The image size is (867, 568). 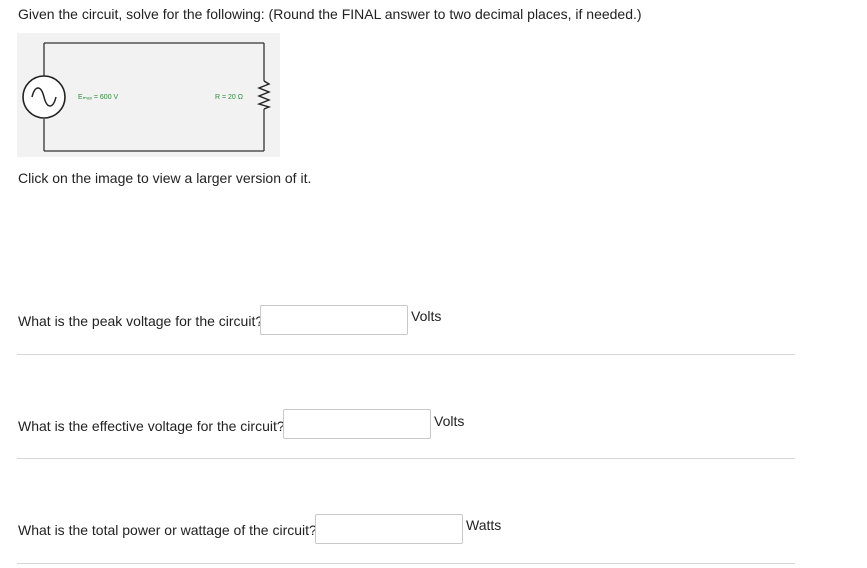 I want to click on resistor-label: R = 20 Ω, so click(x=229, y=97).